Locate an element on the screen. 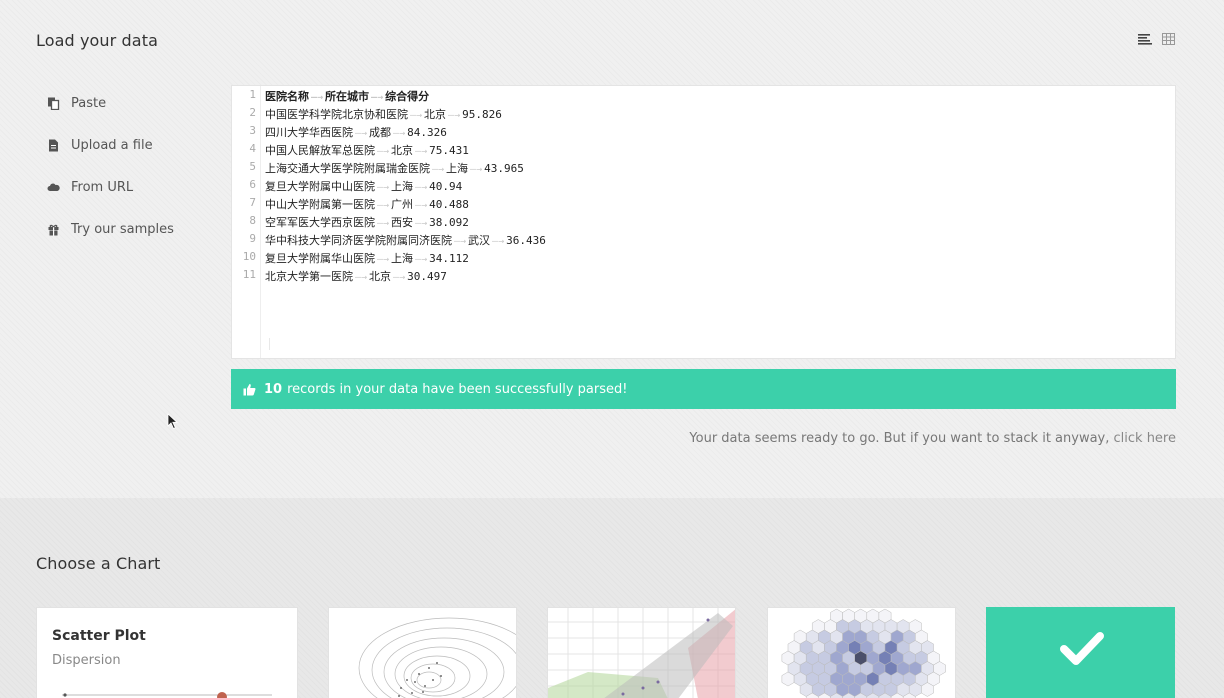  cell-value: 中国医学科学院北京协和医院 is located at coordinates (336, 114).